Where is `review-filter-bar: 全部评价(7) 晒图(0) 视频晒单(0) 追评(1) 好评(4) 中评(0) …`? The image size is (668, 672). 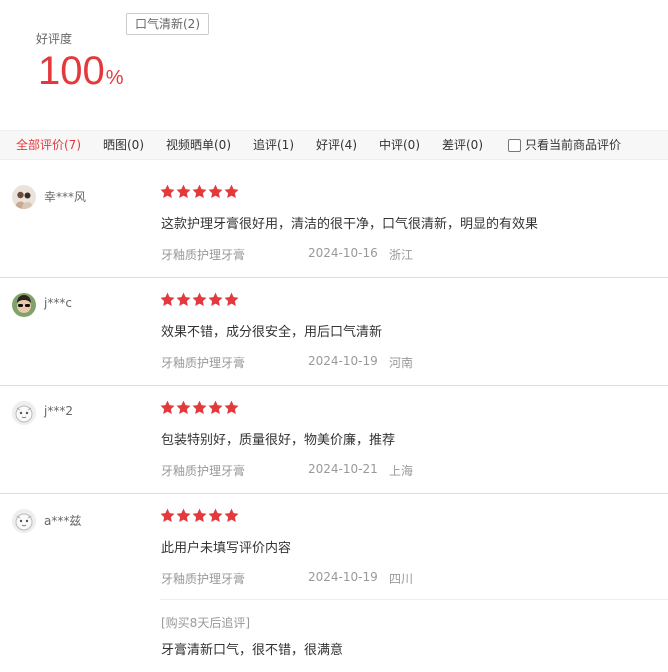
review-filter-bar: 全部评价(7) 晒图(0) 视频晒单(0) 追评(1) 好评(4) 中评(0) … is located at coordinates (334, 145).